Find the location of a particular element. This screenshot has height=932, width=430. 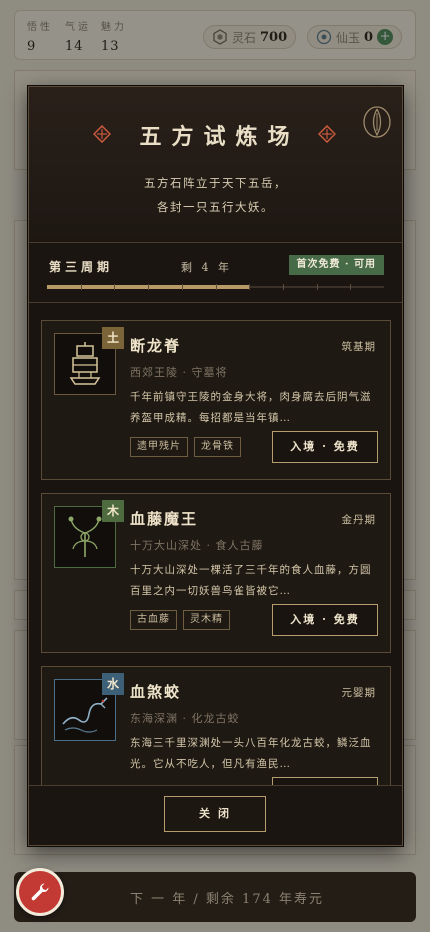

subtitle-line: 各封一只五行大妖。 is located at coordinates (215, 207).